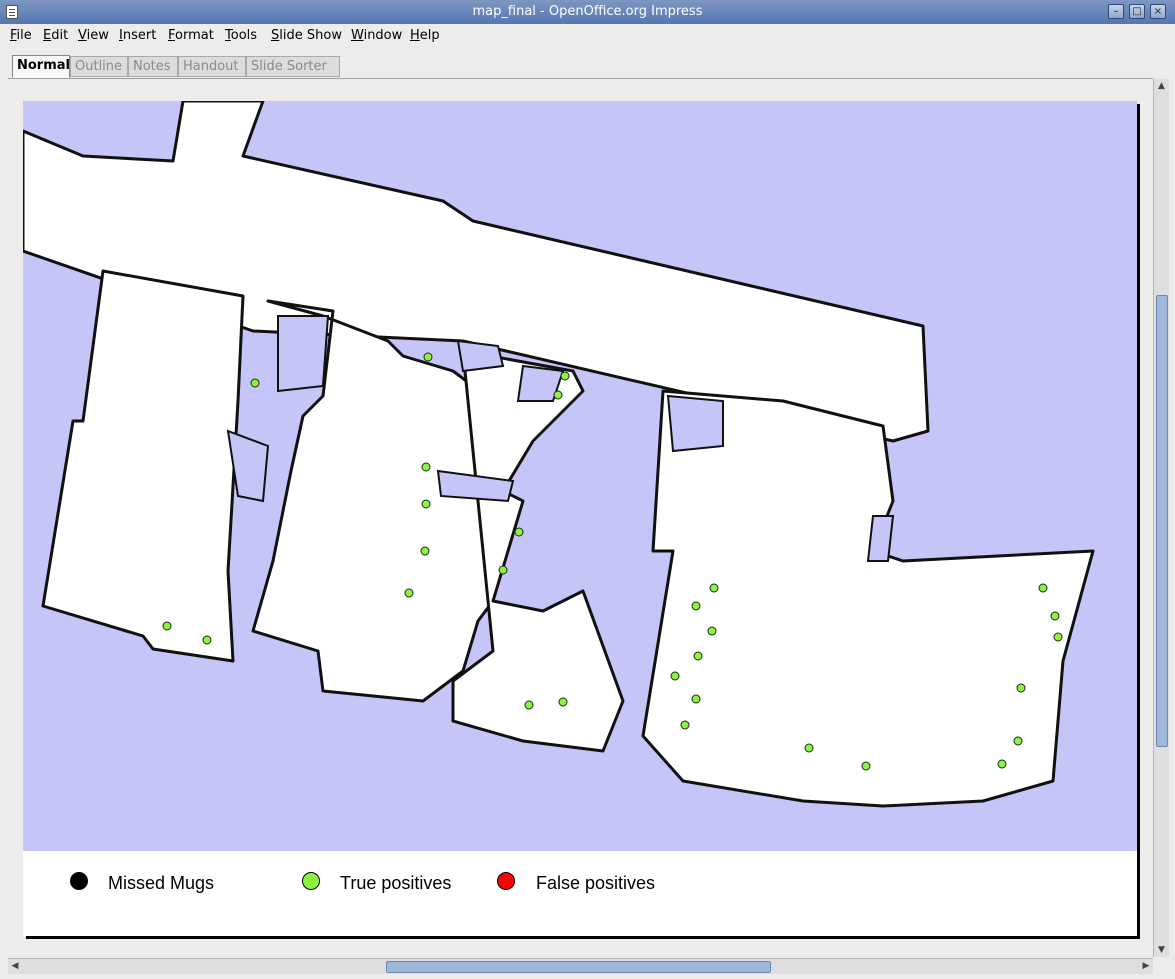 This screenshot has width=1175, height=979. What do you see at coordinates (1161, 950) in the screenshot?
I see `scroll-down-icon: ▼` at bounding box center [1161, 950].